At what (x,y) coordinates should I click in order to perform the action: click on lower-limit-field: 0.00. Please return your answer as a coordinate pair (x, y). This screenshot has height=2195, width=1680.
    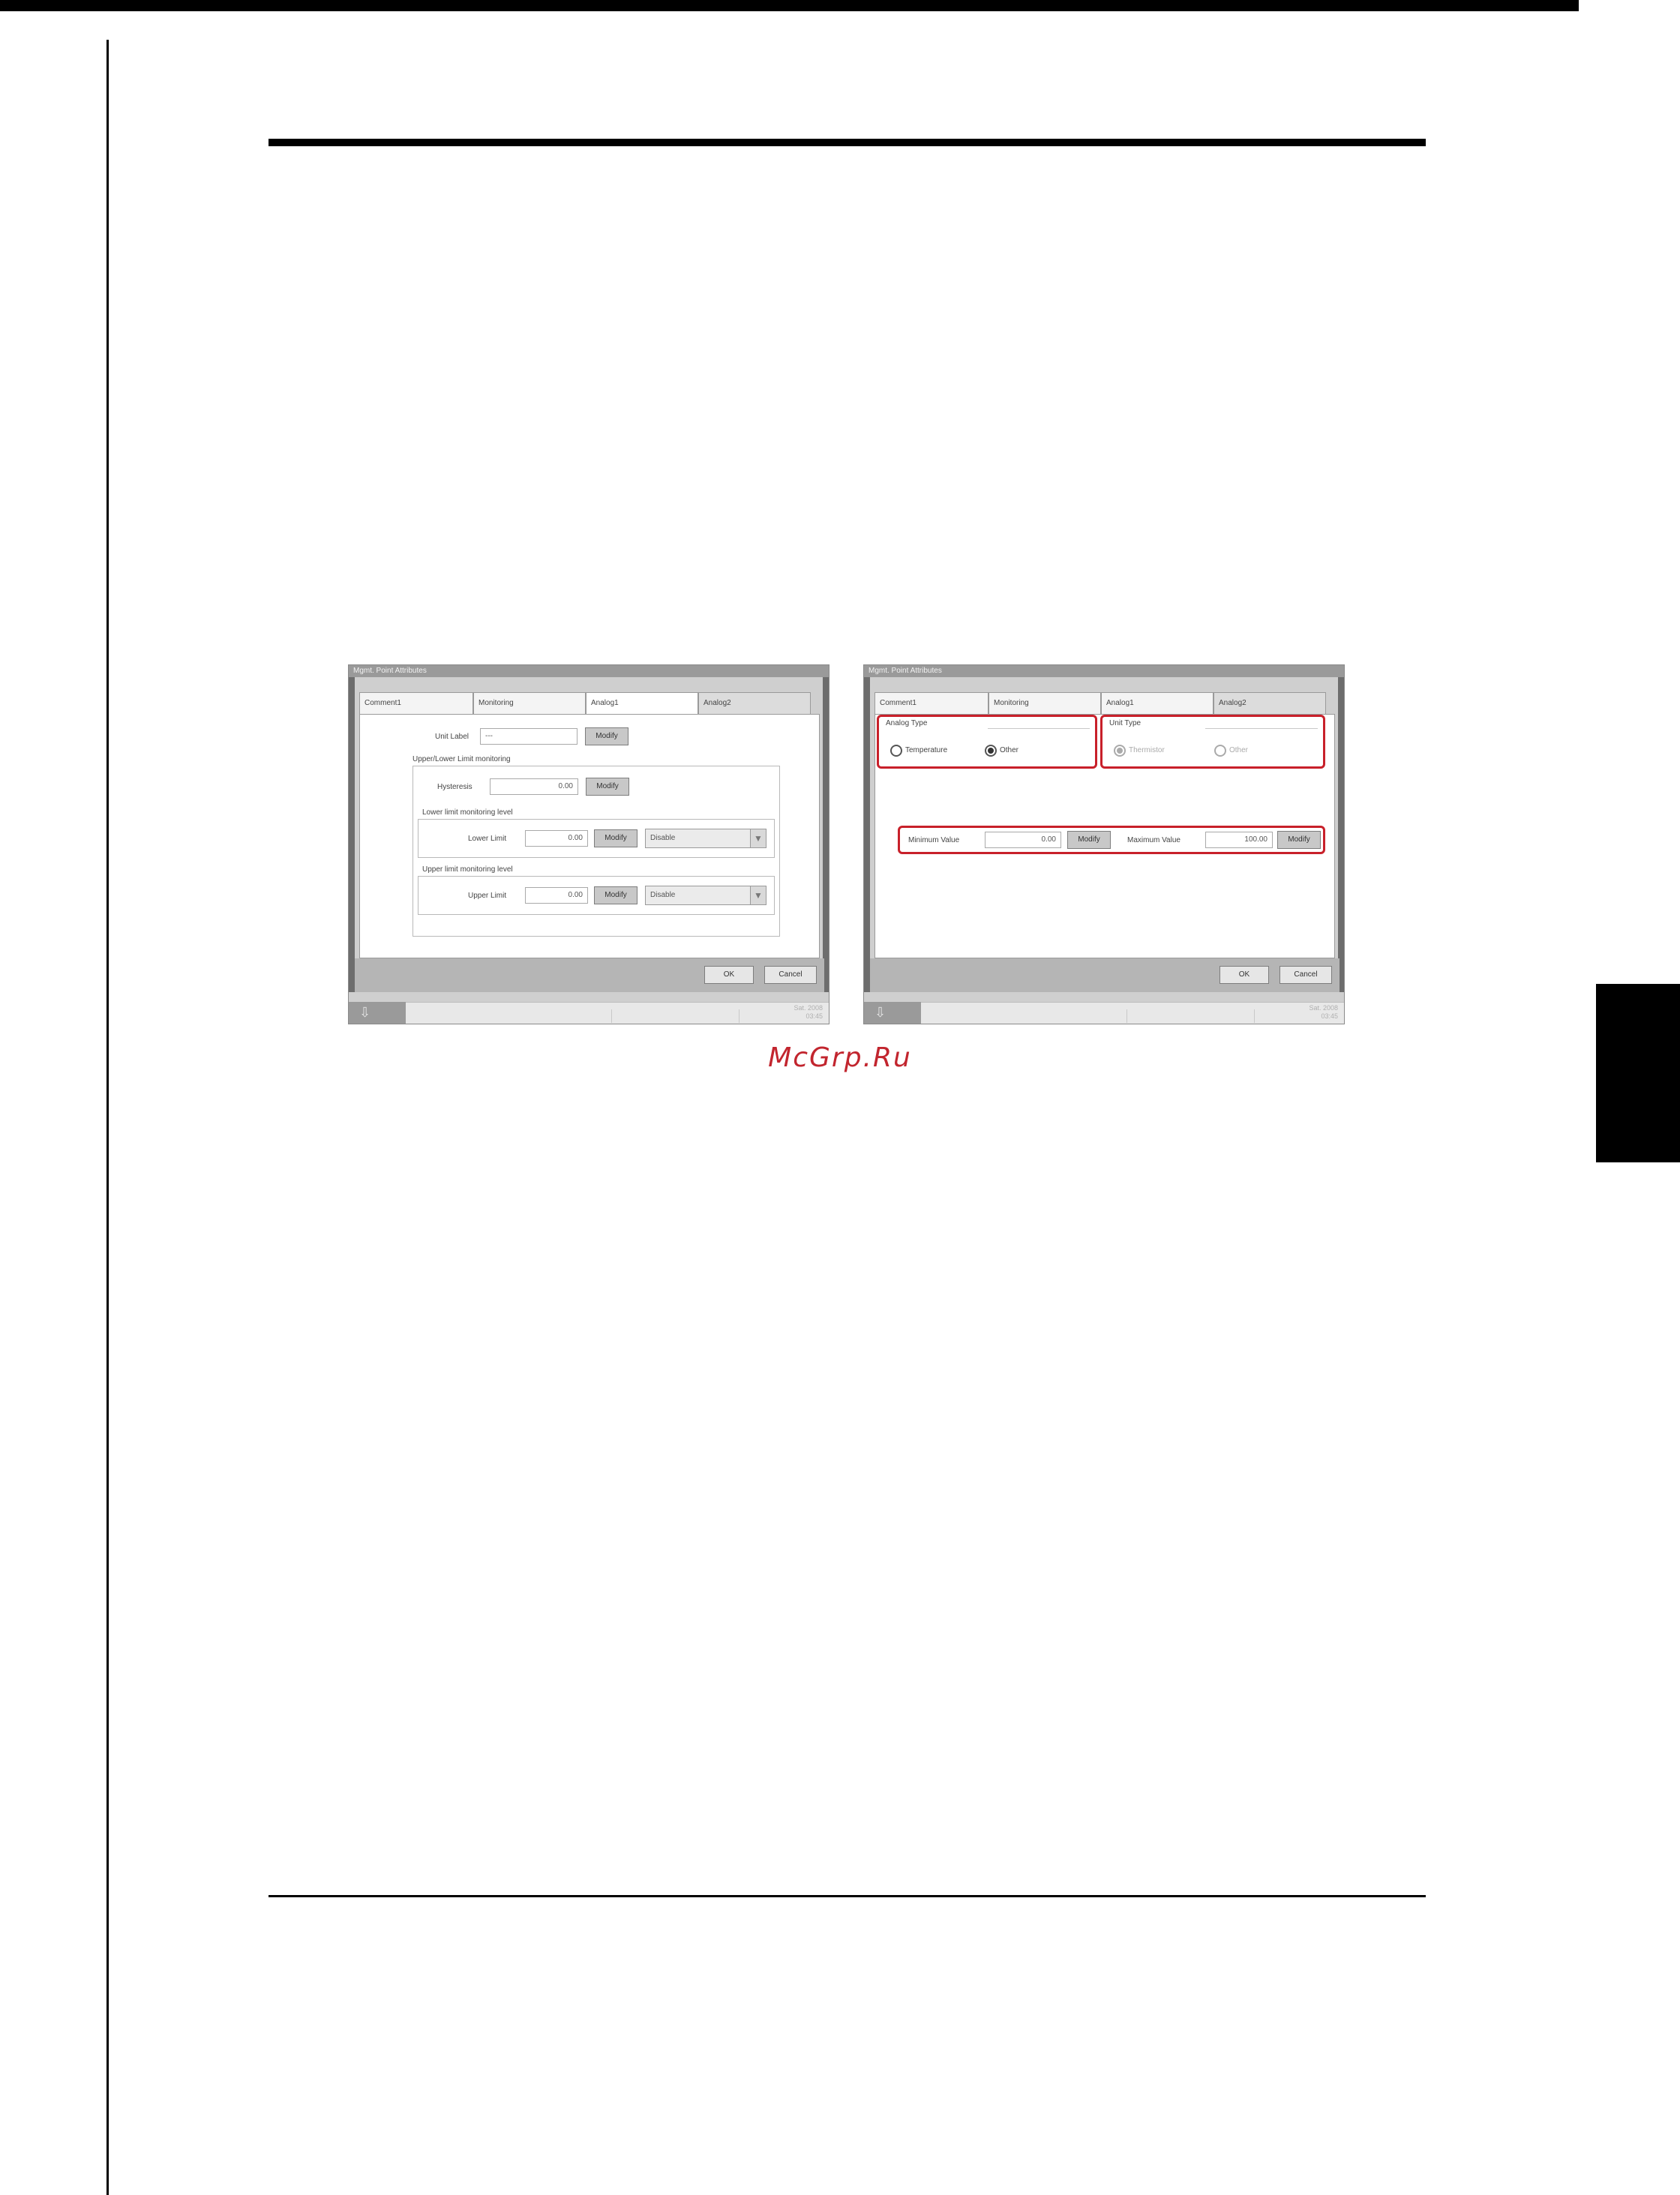
    Looking at the image, I should click on (556, 838).